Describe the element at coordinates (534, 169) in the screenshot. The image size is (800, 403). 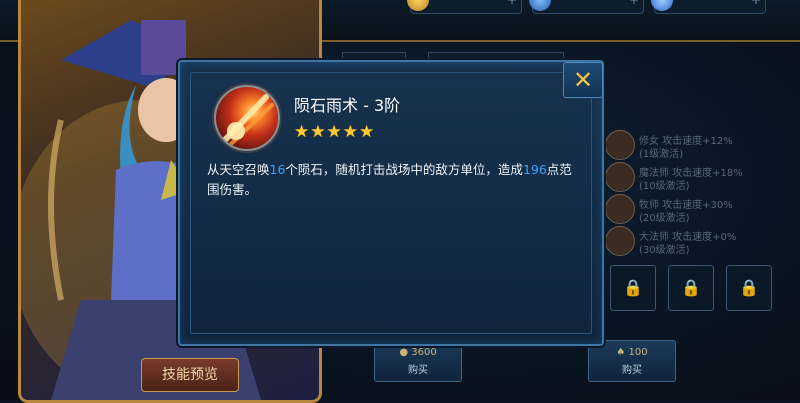
I see `damage-value: 196` at that location.